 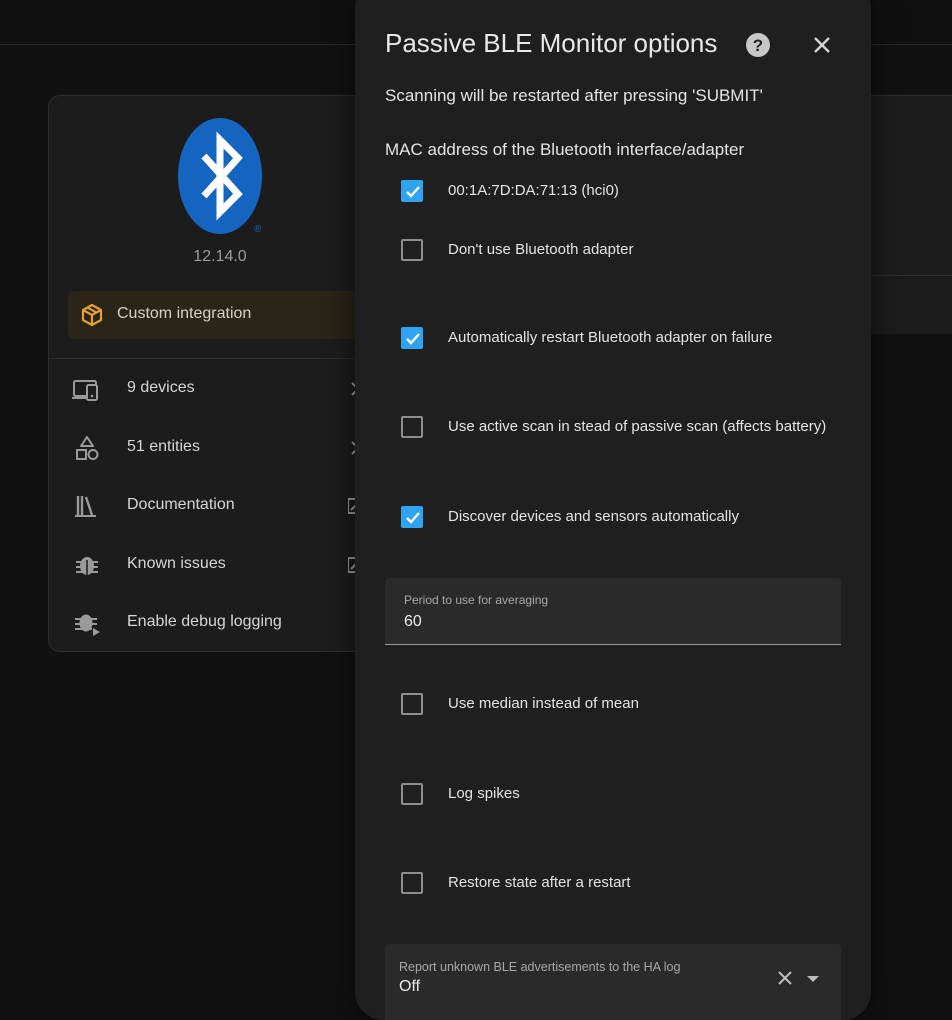 What do you see at coordinates (631, 193) in the screenshot?
I see `adapter-hci0-checkbox-row: 00:1A:7D:DA:71:13 (hci0)` at bounding box center [631, 193].